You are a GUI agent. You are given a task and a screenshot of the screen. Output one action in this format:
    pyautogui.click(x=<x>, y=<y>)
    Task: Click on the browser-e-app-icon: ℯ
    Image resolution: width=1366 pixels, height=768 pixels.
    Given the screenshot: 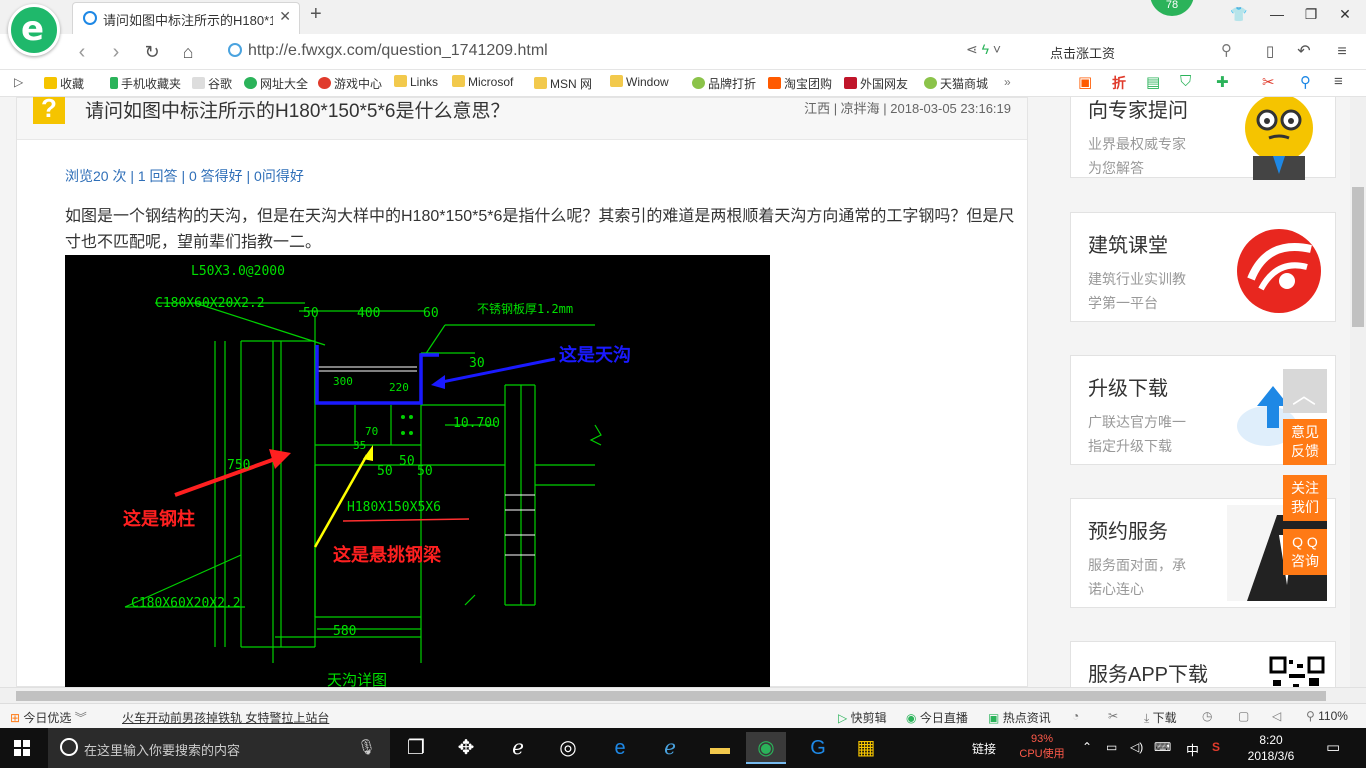 What is the action you would take?
    pyautogui.click(x=518, y=748)
    